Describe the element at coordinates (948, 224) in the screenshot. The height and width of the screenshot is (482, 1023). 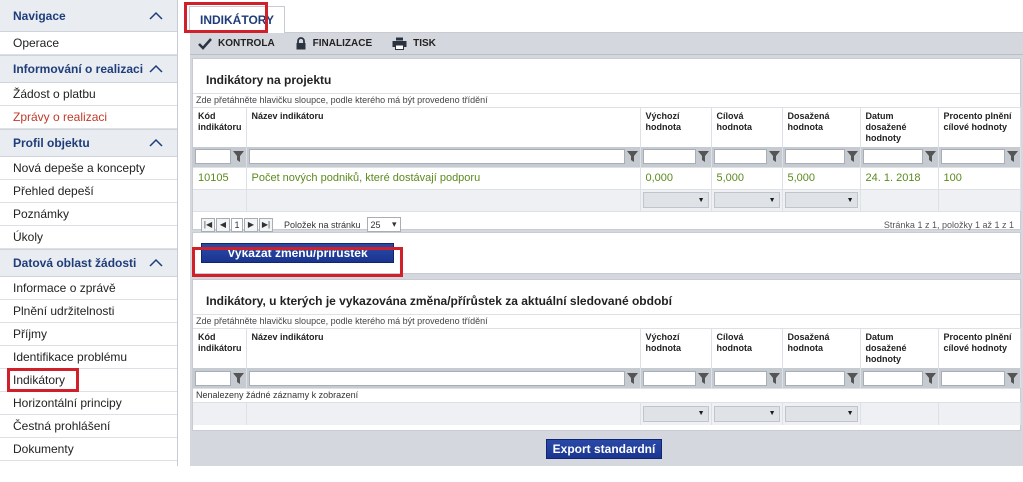
I see `pager-info: Stránka 1 z 1, položky 1 až 1 z 1` at that location.